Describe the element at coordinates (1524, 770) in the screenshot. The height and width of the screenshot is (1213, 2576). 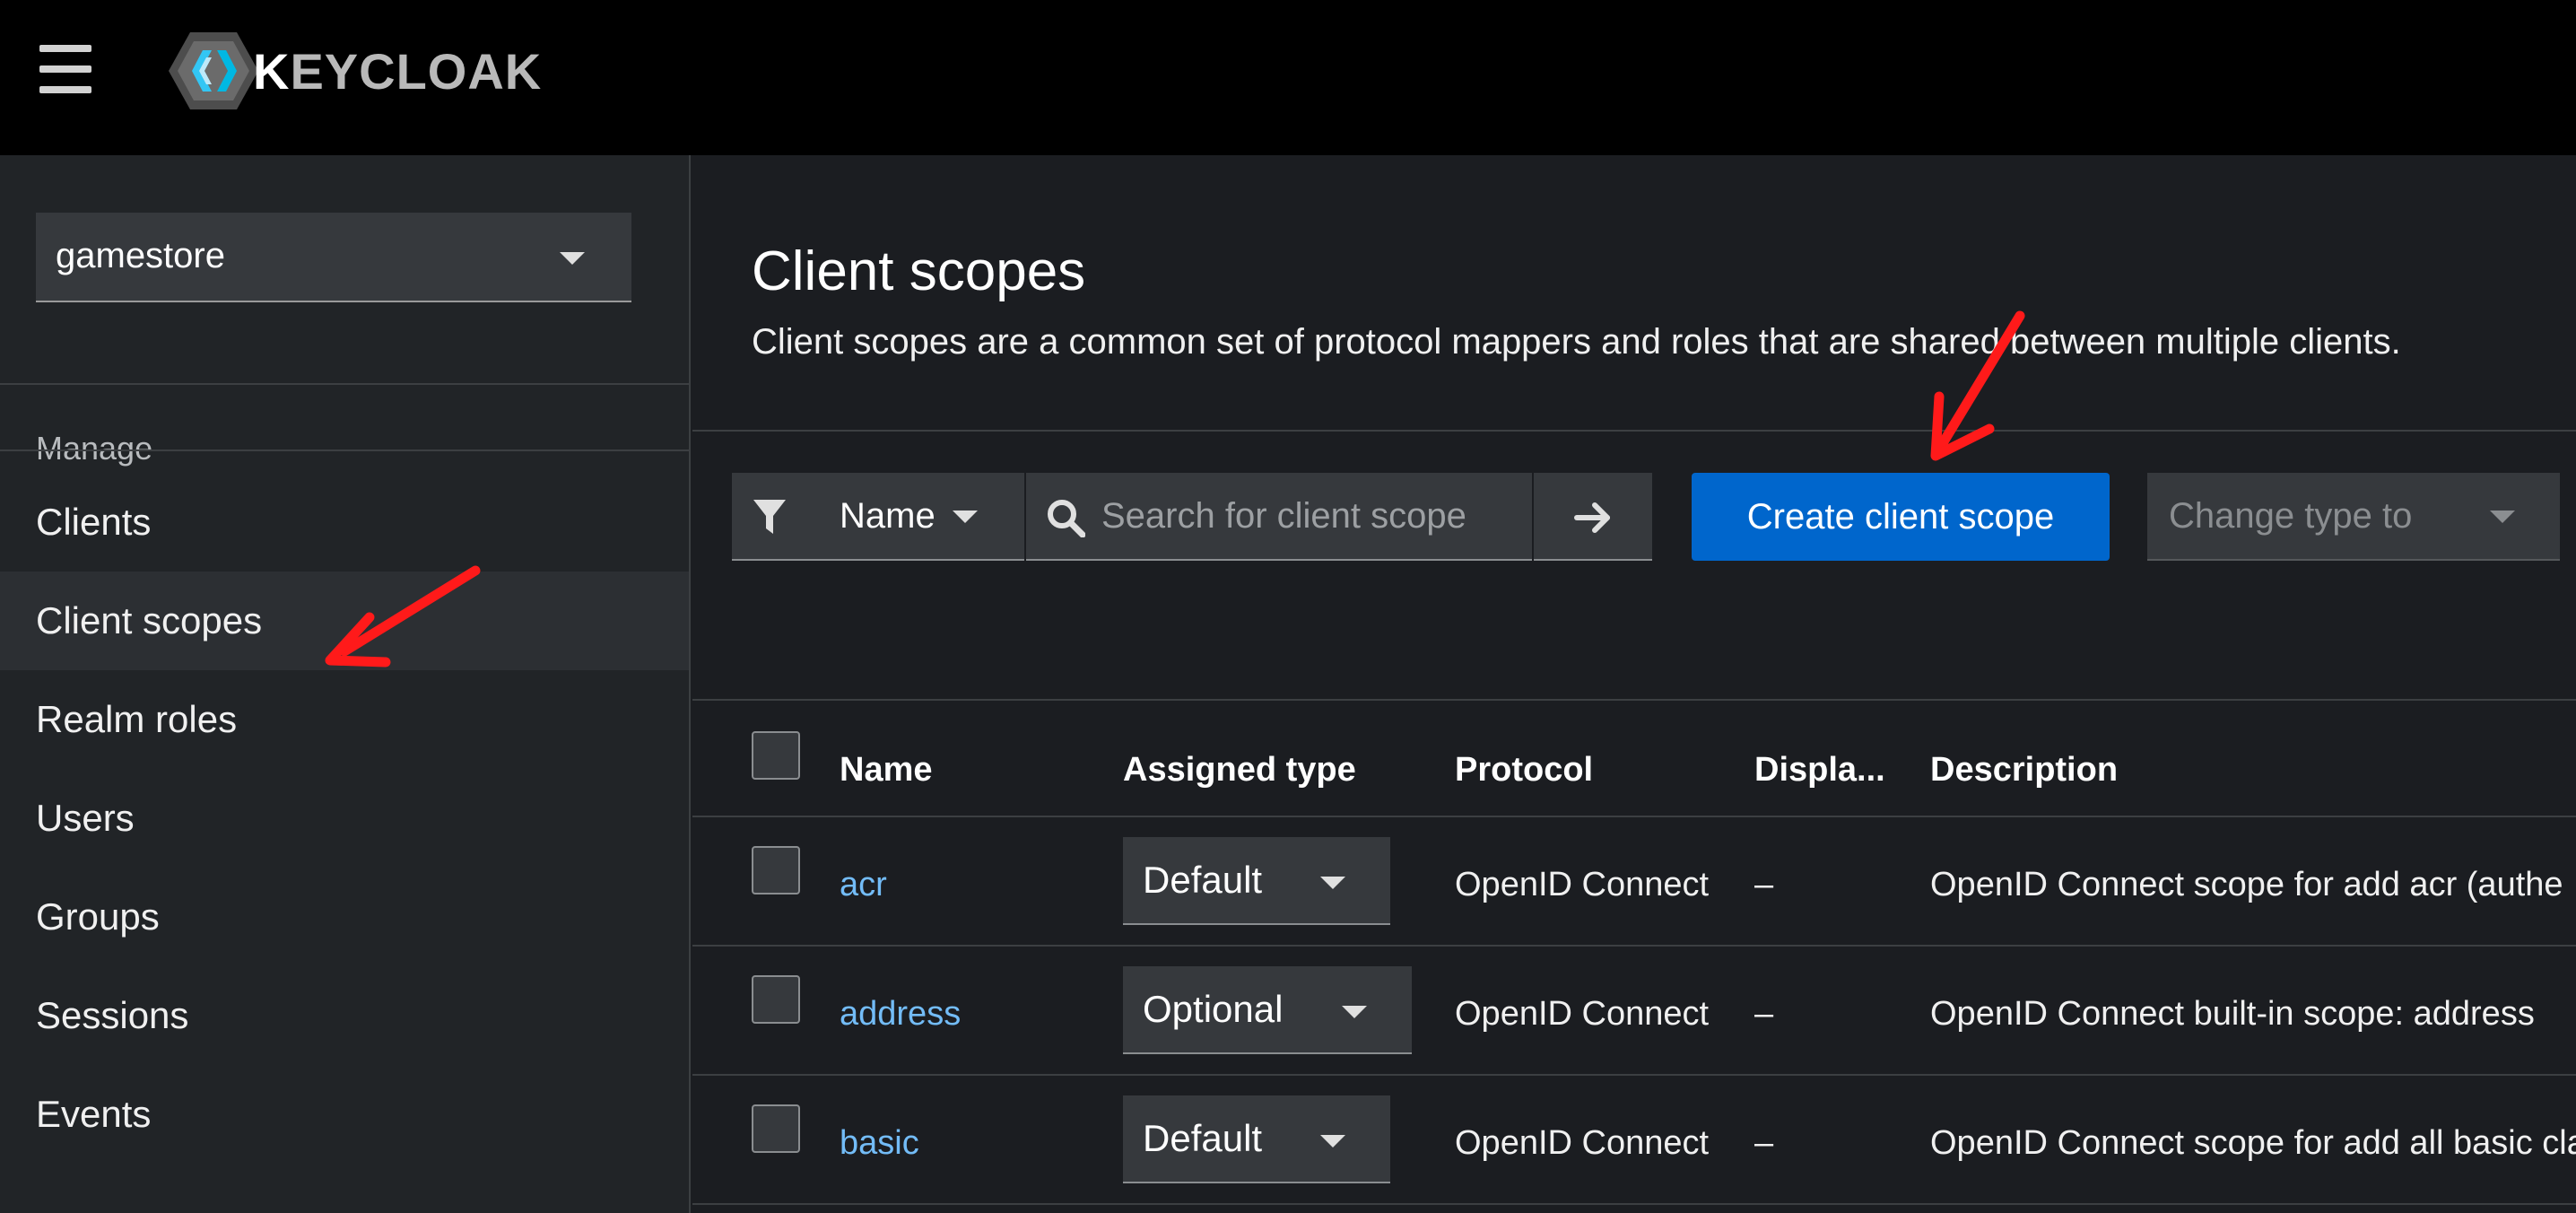
I see `column-header-protocol: Protocol` at that location.